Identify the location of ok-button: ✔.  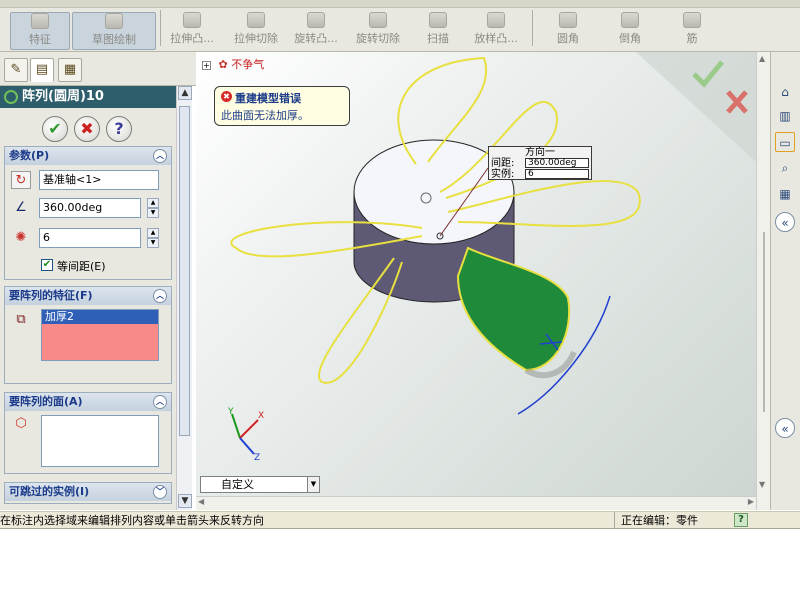
(55, 129).